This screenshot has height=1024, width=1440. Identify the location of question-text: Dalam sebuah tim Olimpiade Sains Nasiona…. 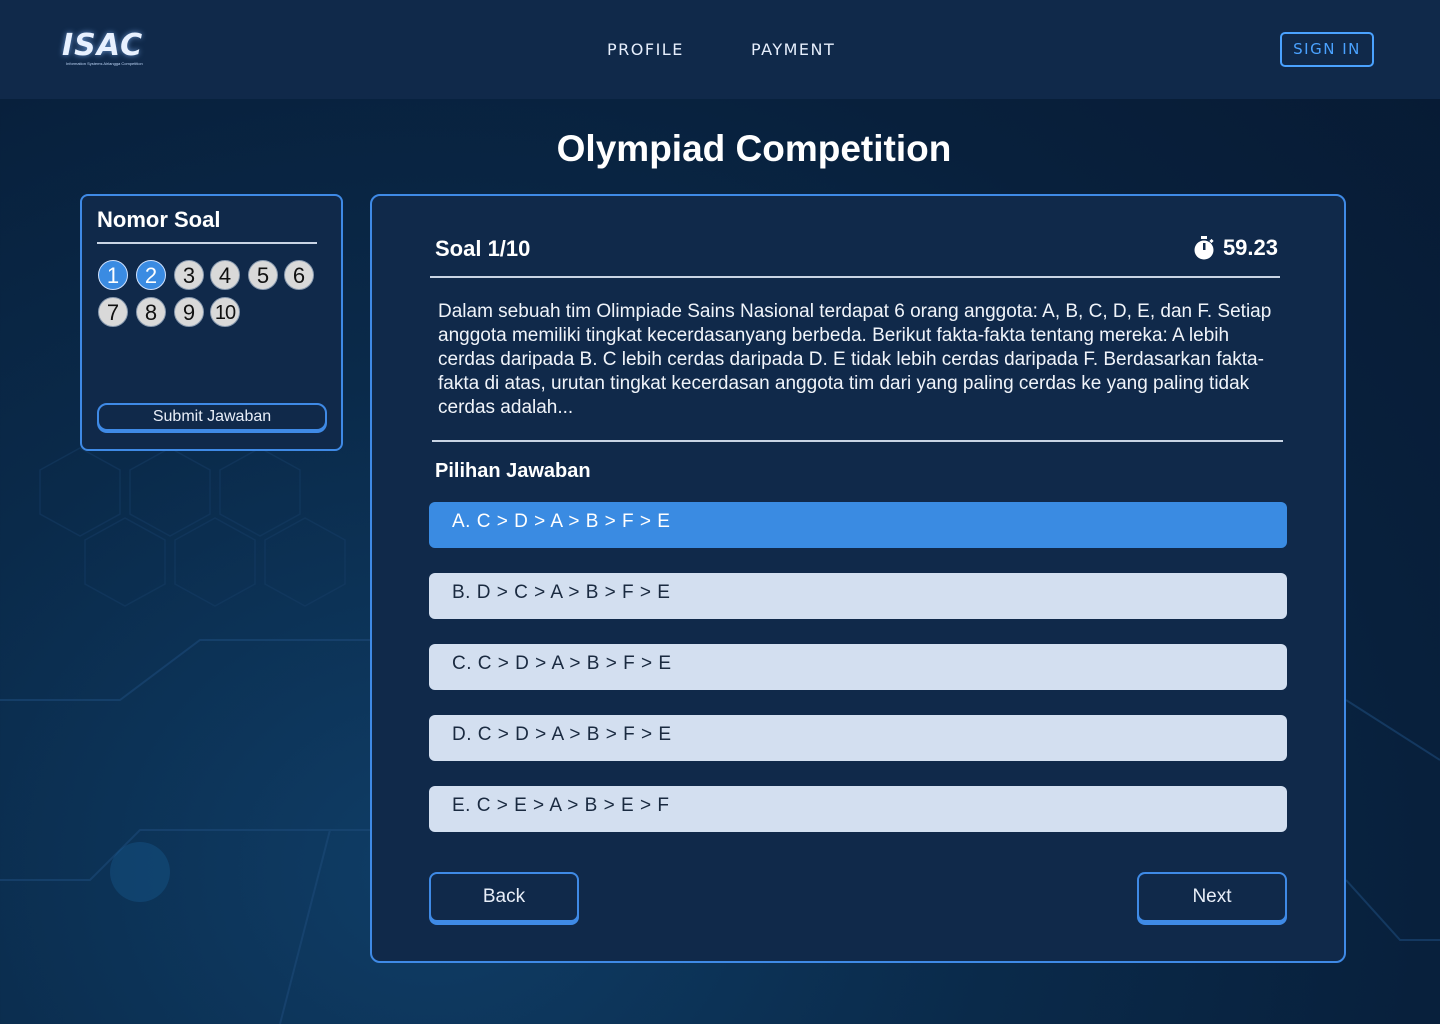
(855, 359).